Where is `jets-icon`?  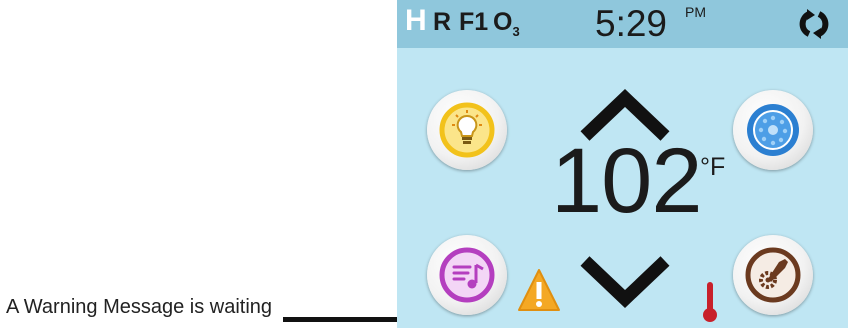
jets-icon is located at coordinates (773, 130).